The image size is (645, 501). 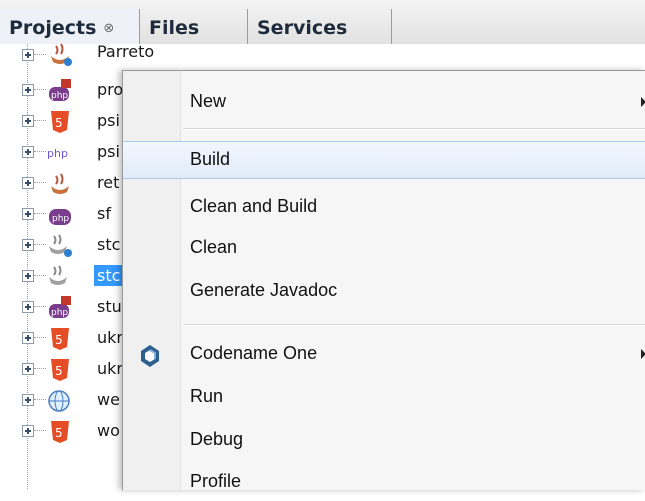 I want to click on tab-files: Files, so click(x=194, y=26).